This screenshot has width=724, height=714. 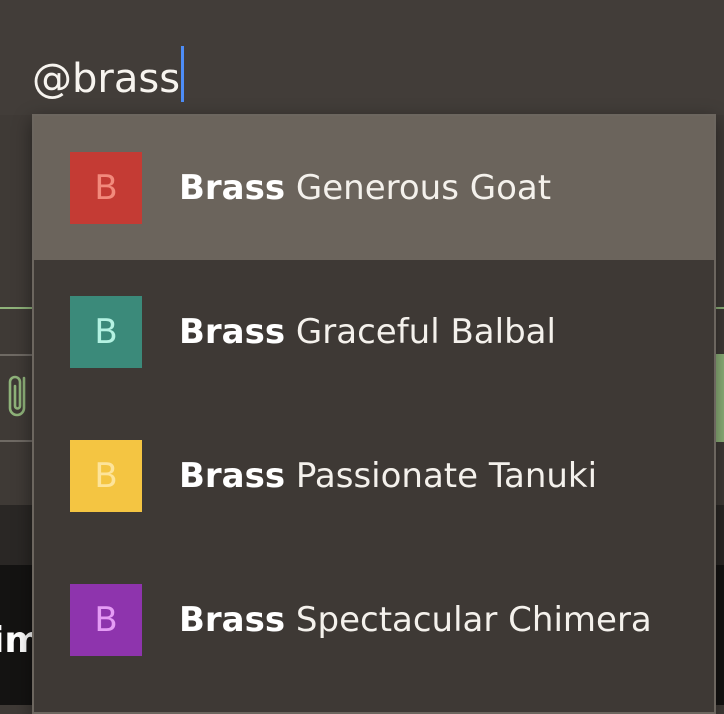 I want to click on user-name: Brass Generous Goat, so click(x=365, y=188).